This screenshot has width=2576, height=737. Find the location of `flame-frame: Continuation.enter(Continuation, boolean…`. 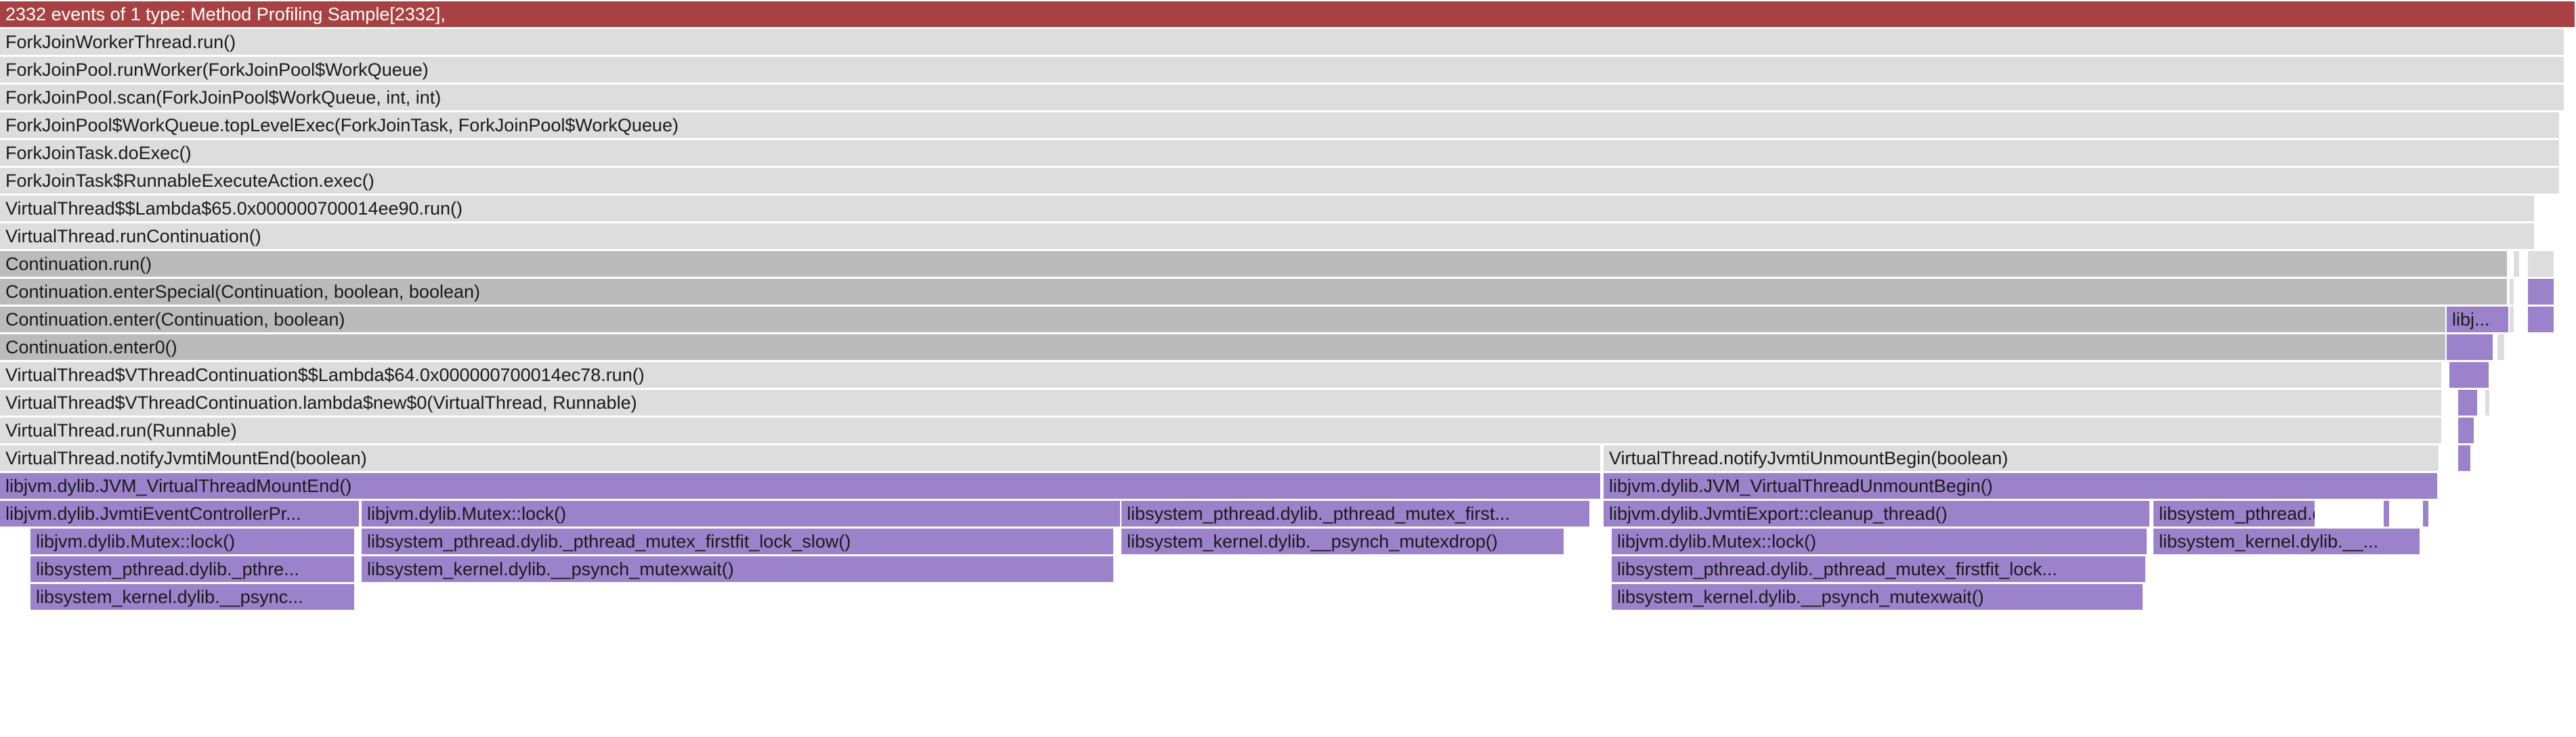

flame-frame: Continuation.enter(Continuation, boolean… is located at coordinates (1223, 320).